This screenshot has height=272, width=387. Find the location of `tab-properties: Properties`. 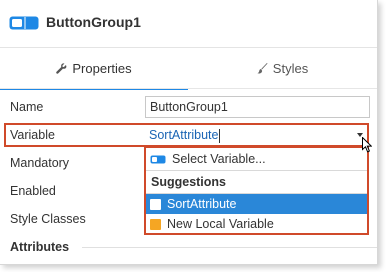

tab-properties: Properties is located at coordinates (94, 68).